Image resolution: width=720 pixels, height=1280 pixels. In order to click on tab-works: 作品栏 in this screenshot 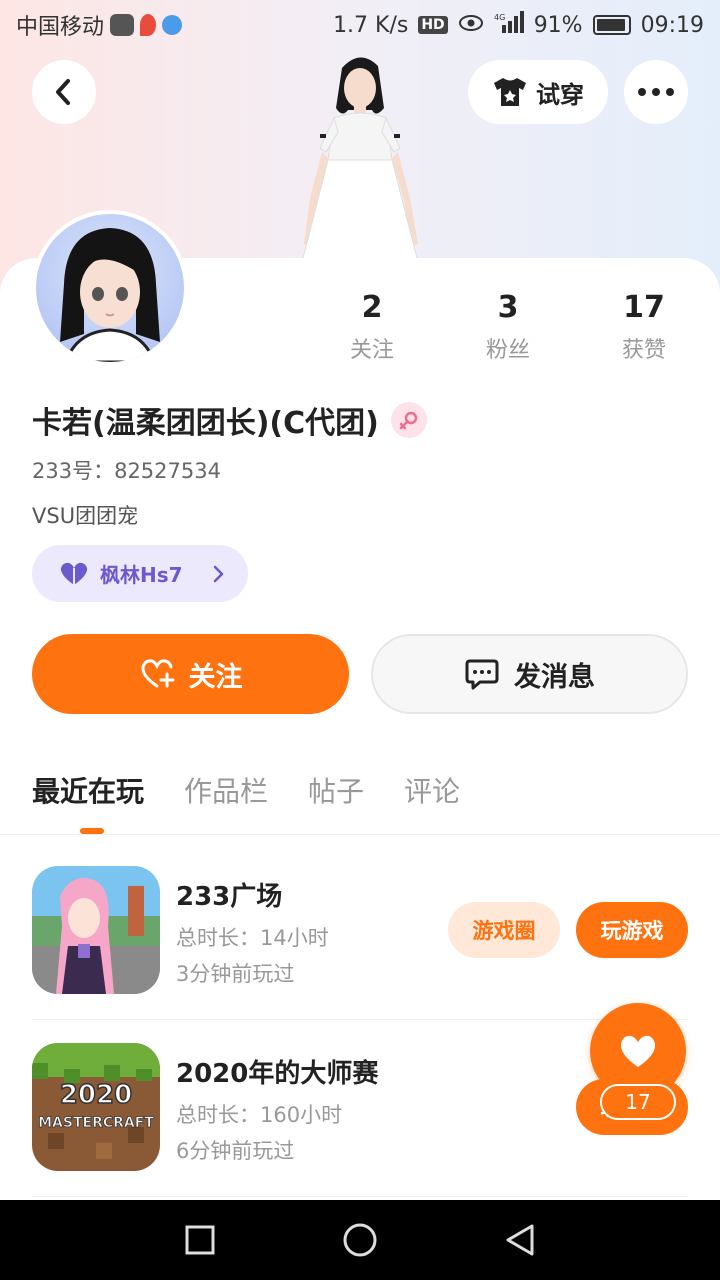, I will do `click(226, 792)`.